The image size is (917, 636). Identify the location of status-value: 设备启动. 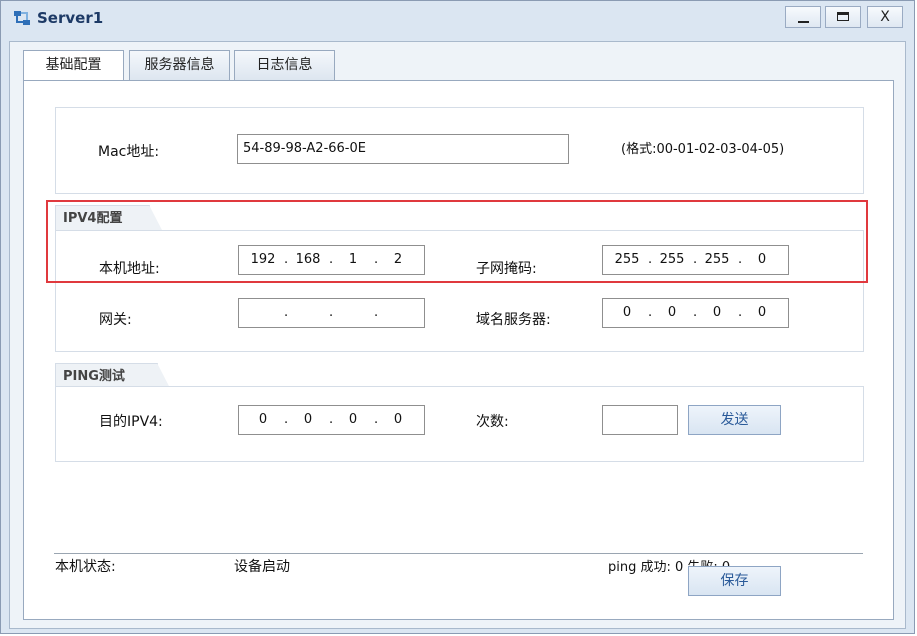
(262, 567).